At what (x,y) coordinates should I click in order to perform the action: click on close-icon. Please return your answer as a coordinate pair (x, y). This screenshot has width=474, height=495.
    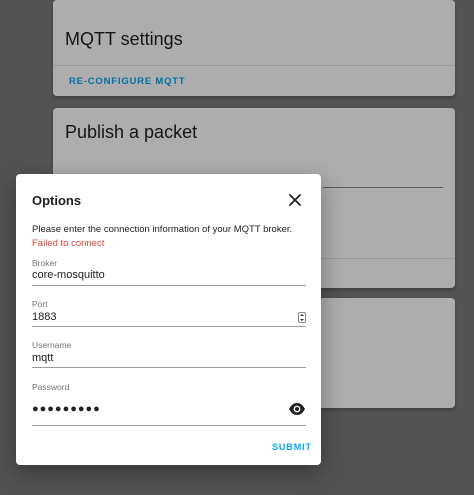
    Looking at the image, I should click on (295, 200).